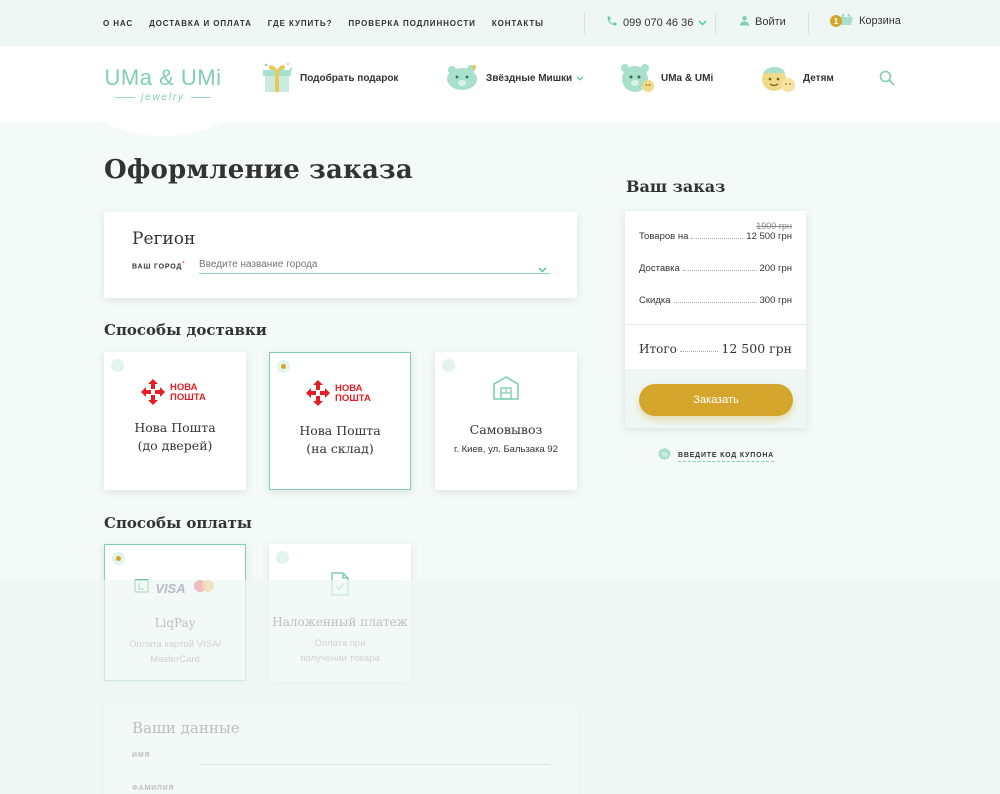 This screenshot has width=1000, height=794. I want to click on login-label: Войти, so click(770, 22).